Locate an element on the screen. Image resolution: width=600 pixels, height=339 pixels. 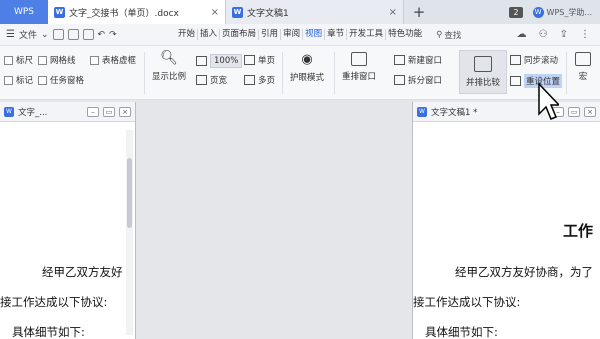
tab-page-layout: 页面布局 is located at coordinates (240, 34).